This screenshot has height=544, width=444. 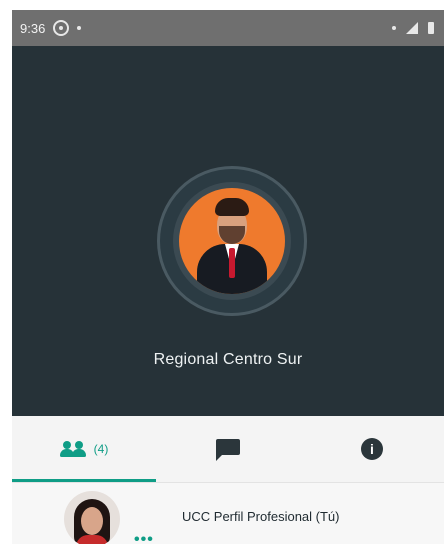 I want to click on info-icon: i, so click(x=372, y=449).